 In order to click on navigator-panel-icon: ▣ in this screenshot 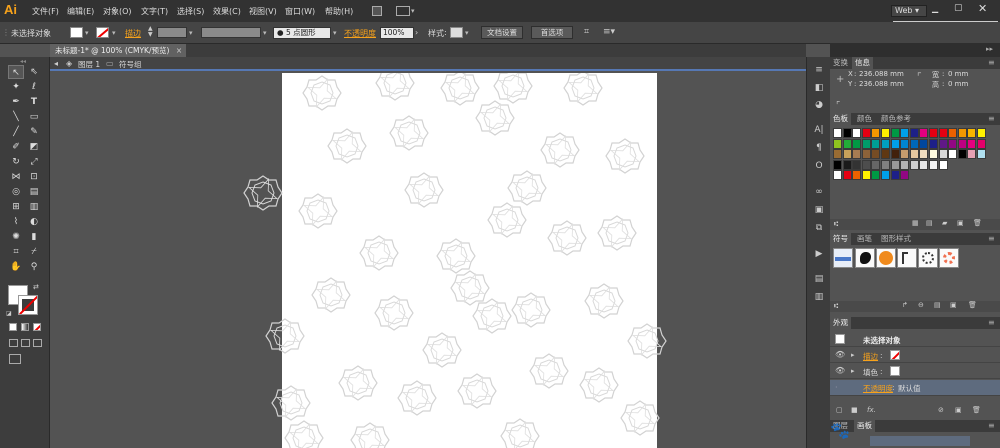, I will do `click(819, 210)`.